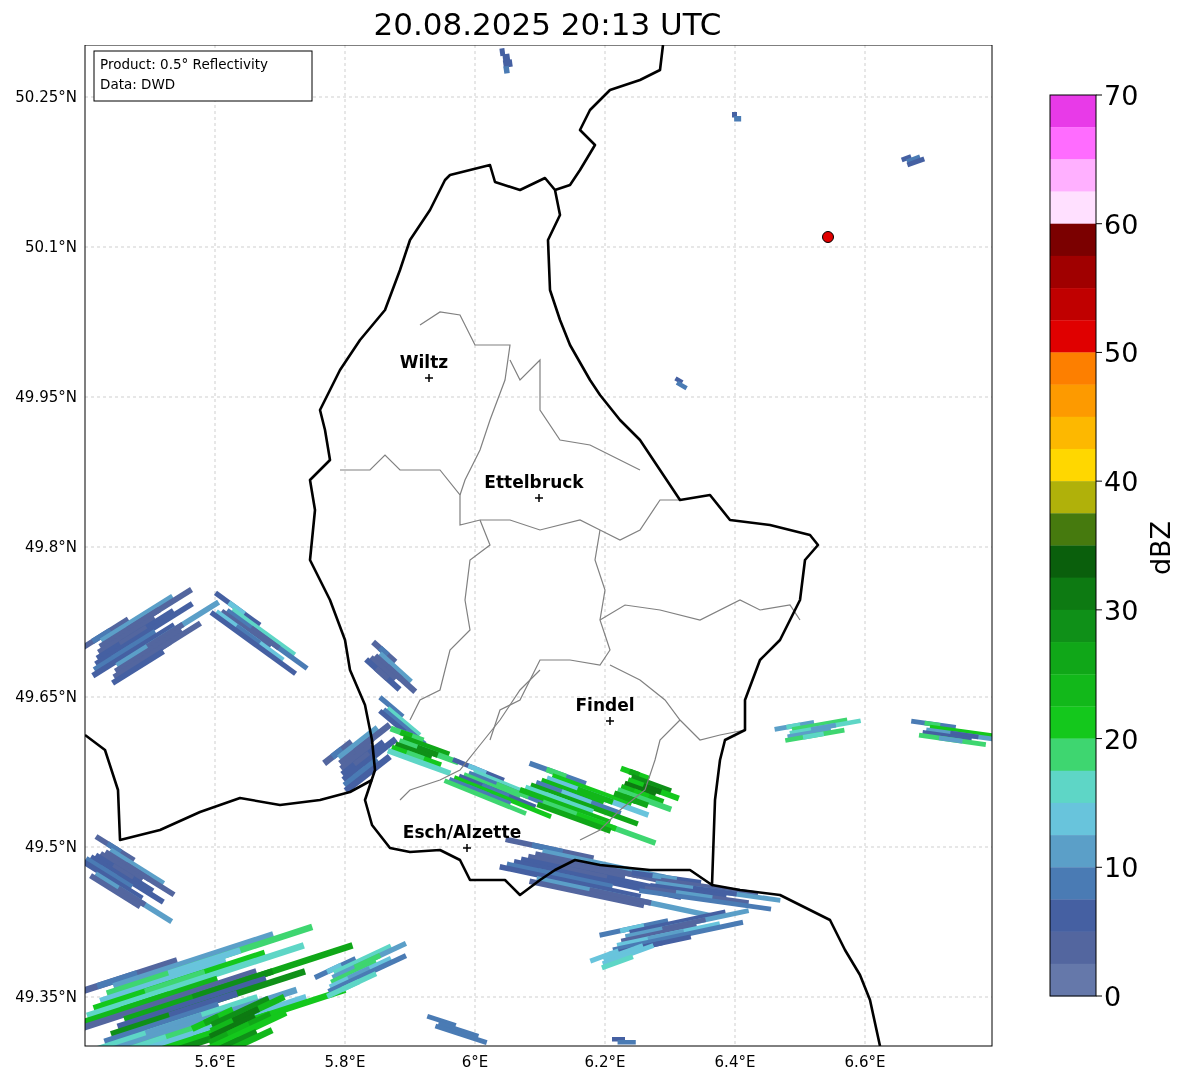  Describe the element at coordinates (50, 547) in the screenshot. I see `latitude-label: 49.8°N` at that location.